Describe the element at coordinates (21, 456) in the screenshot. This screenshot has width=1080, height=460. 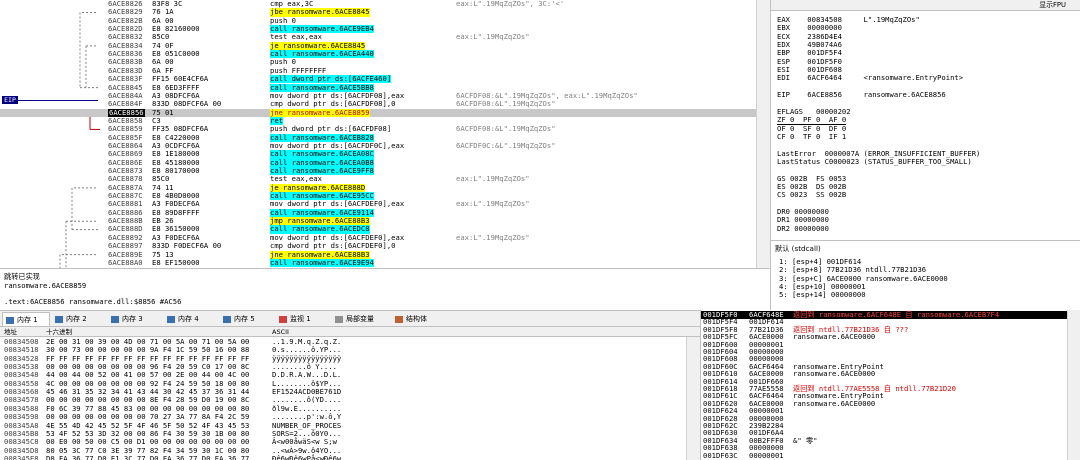
I see `dump-address: 008345E8` at that location.